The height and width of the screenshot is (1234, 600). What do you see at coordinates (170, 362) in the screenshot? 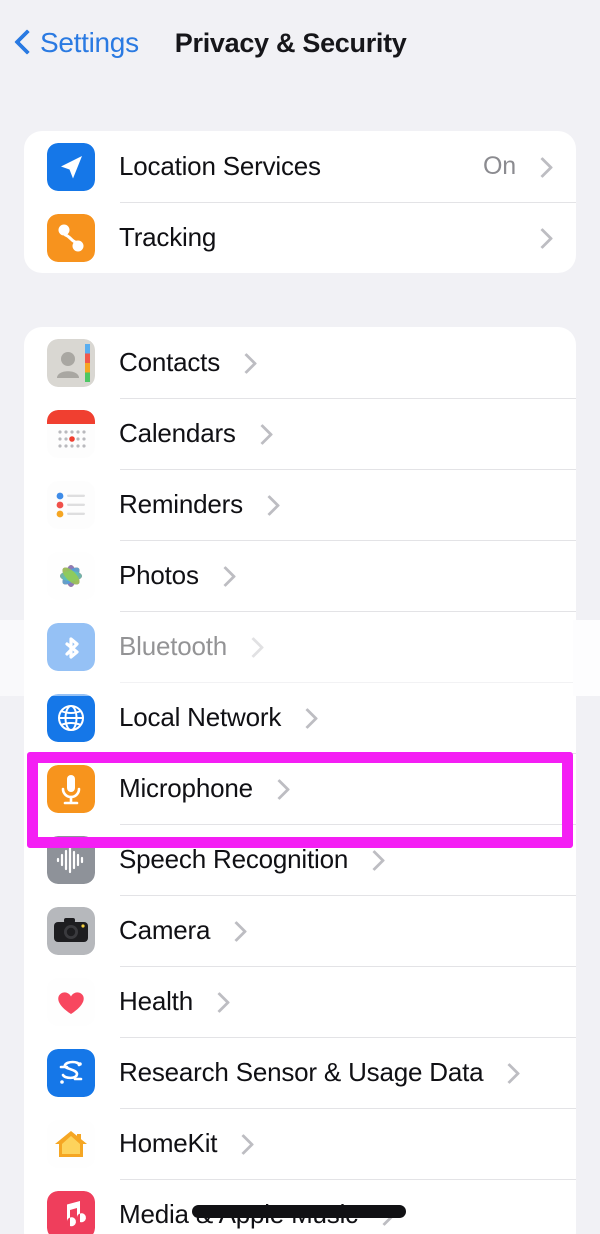
I see `row-label: Contacts` at bounding box center [170, 362].